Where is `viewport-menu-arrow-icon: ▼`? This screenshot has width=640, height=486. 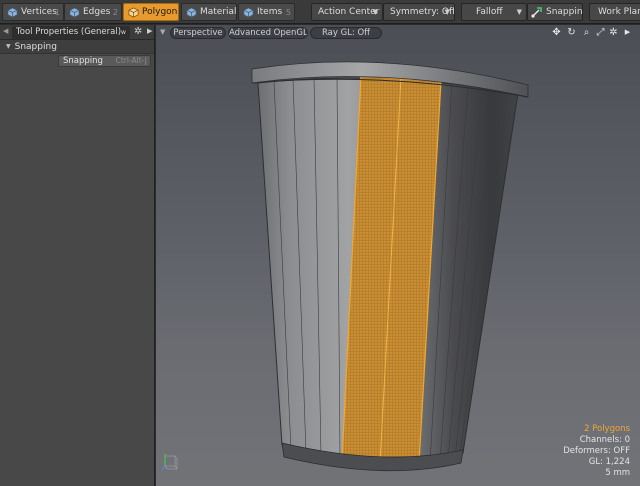 viewport-menu-arrow-icon: ▼ is located at coordinates (162, 32).